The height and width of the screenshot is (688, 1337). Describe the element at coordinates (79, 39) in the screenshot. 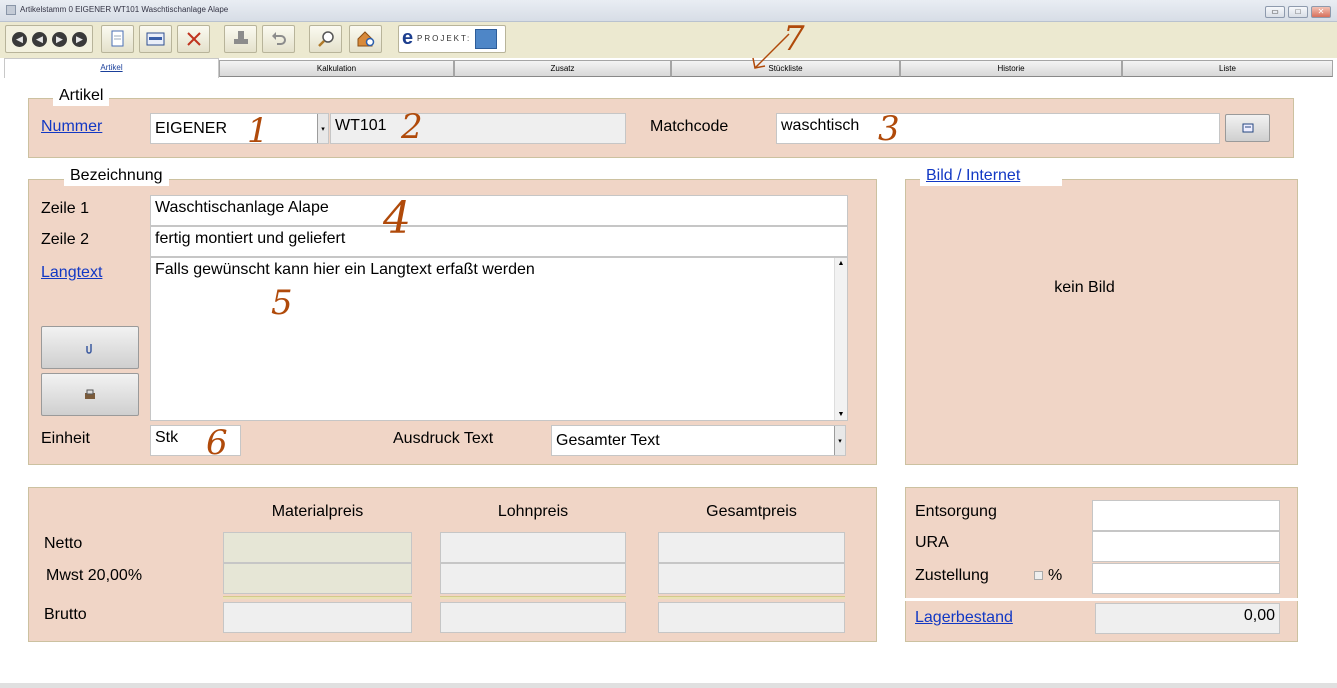

I see `last-record-icon: ▶` at that location.